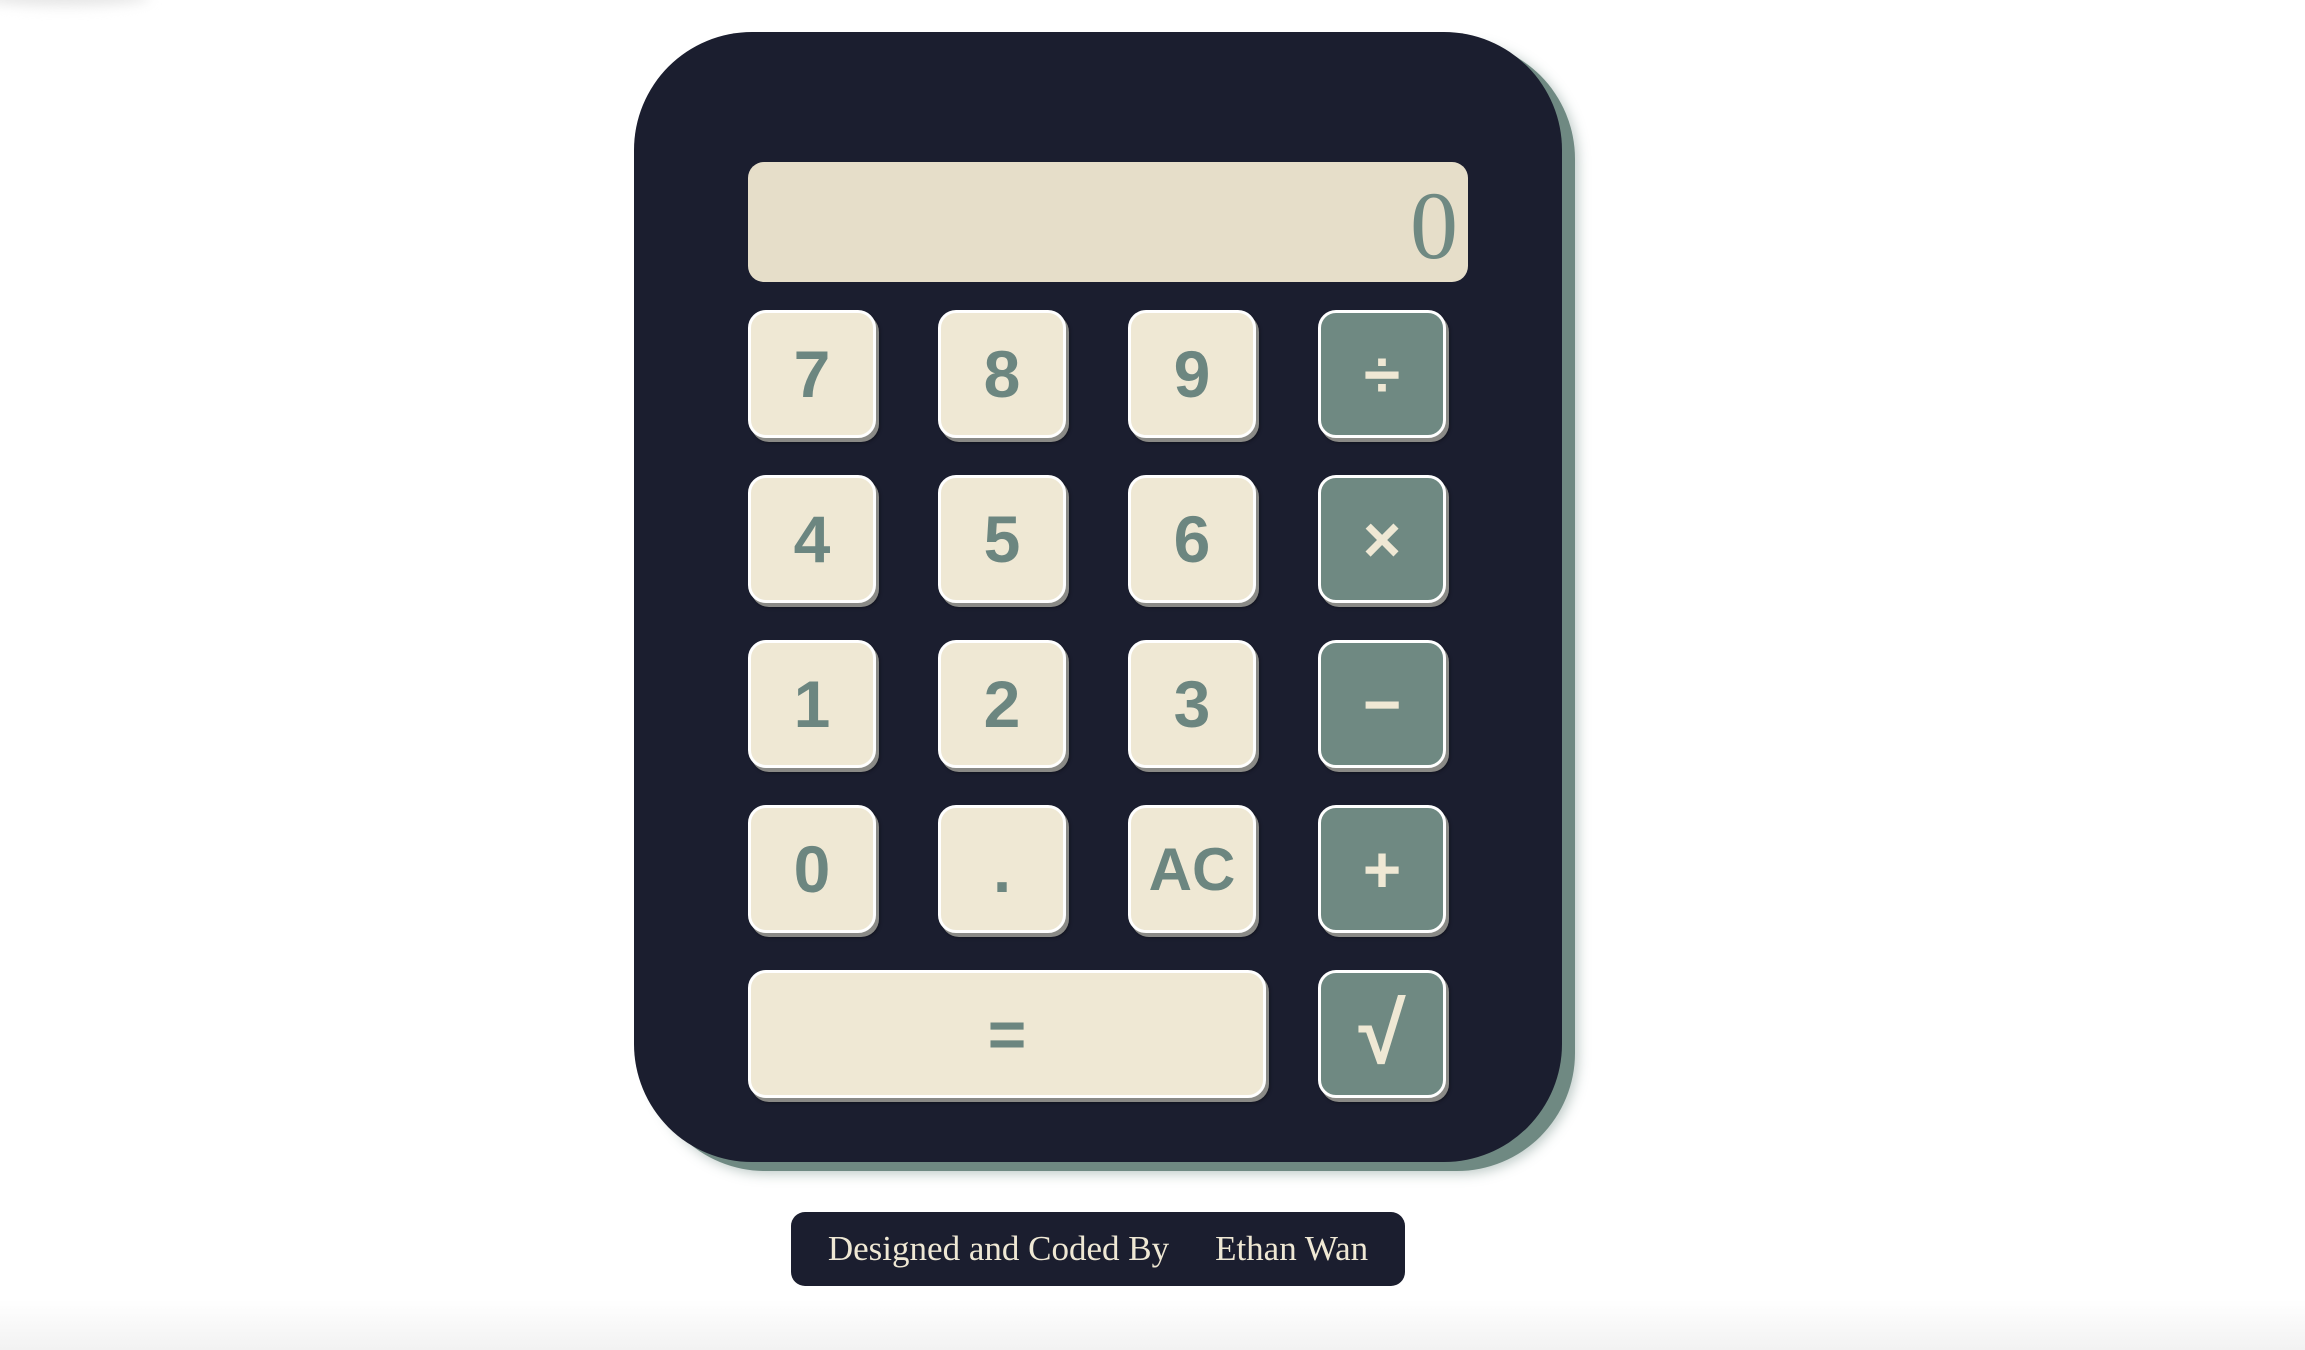 The width and height of the screenshot is (2305, 1350). I want to click on key-1: 1, so click(812, 704).